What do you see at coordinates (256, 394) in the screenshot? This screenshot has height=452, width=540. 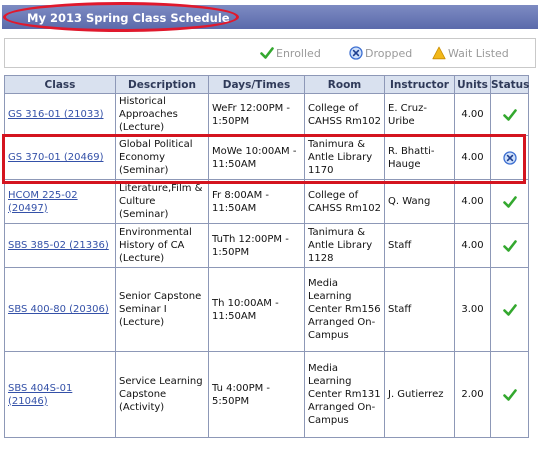 I see `days-times-cell: Tu 4:00PM - 5:50PM` at bounding box center [256, 394].